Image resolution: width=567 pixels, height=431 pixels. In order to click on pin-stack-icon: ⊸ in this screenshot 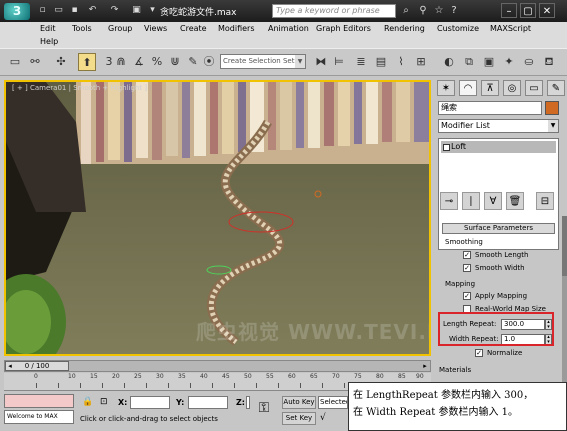, I will do `click(449, 201)`.